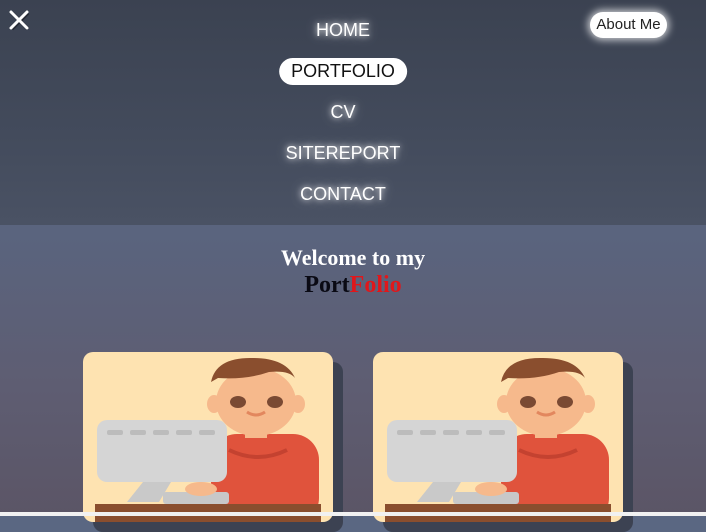  Describe the element at coordinates (353, 257) in the screenshot. I see `welcome-heading: Welcome to my` at that location.